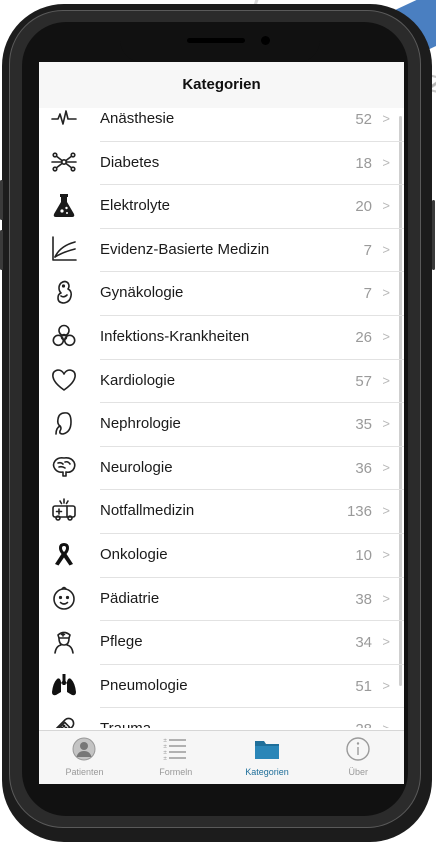  Describe the element at coordinates (359, 512) in the screenshot. I see `category-count: 136` at that location.